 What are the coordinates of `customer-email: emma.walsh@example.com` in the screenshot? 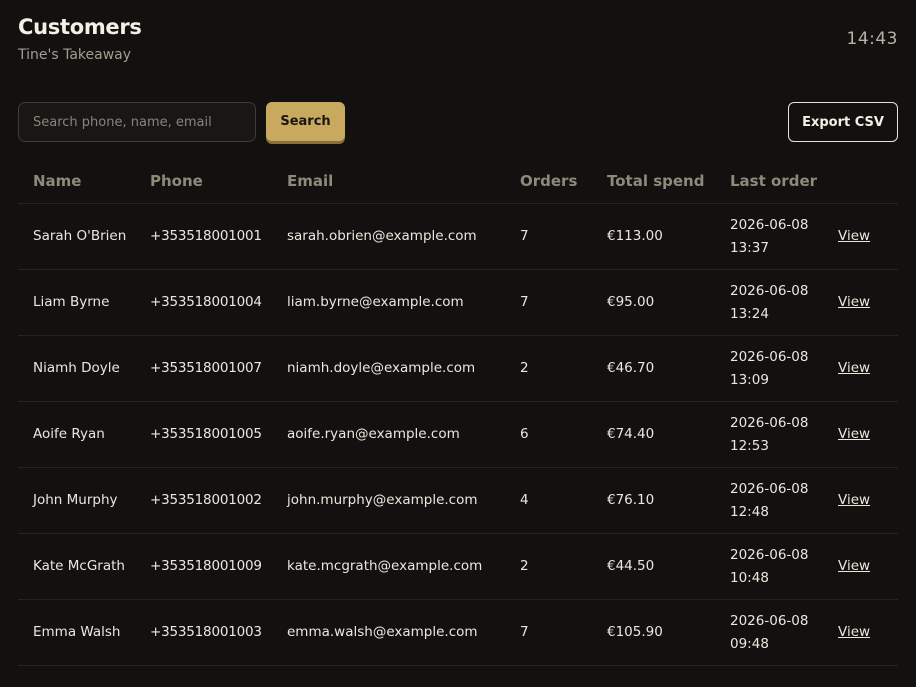 It's located at (388, 632).